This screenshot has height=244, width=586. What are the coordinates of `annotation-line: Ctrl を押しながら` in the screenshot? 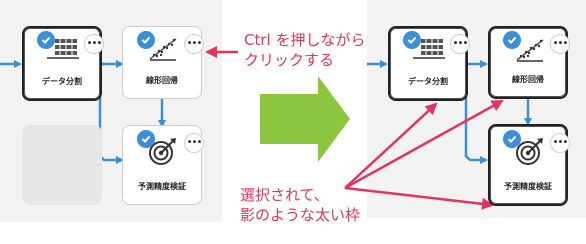 It's located at (305, 40).